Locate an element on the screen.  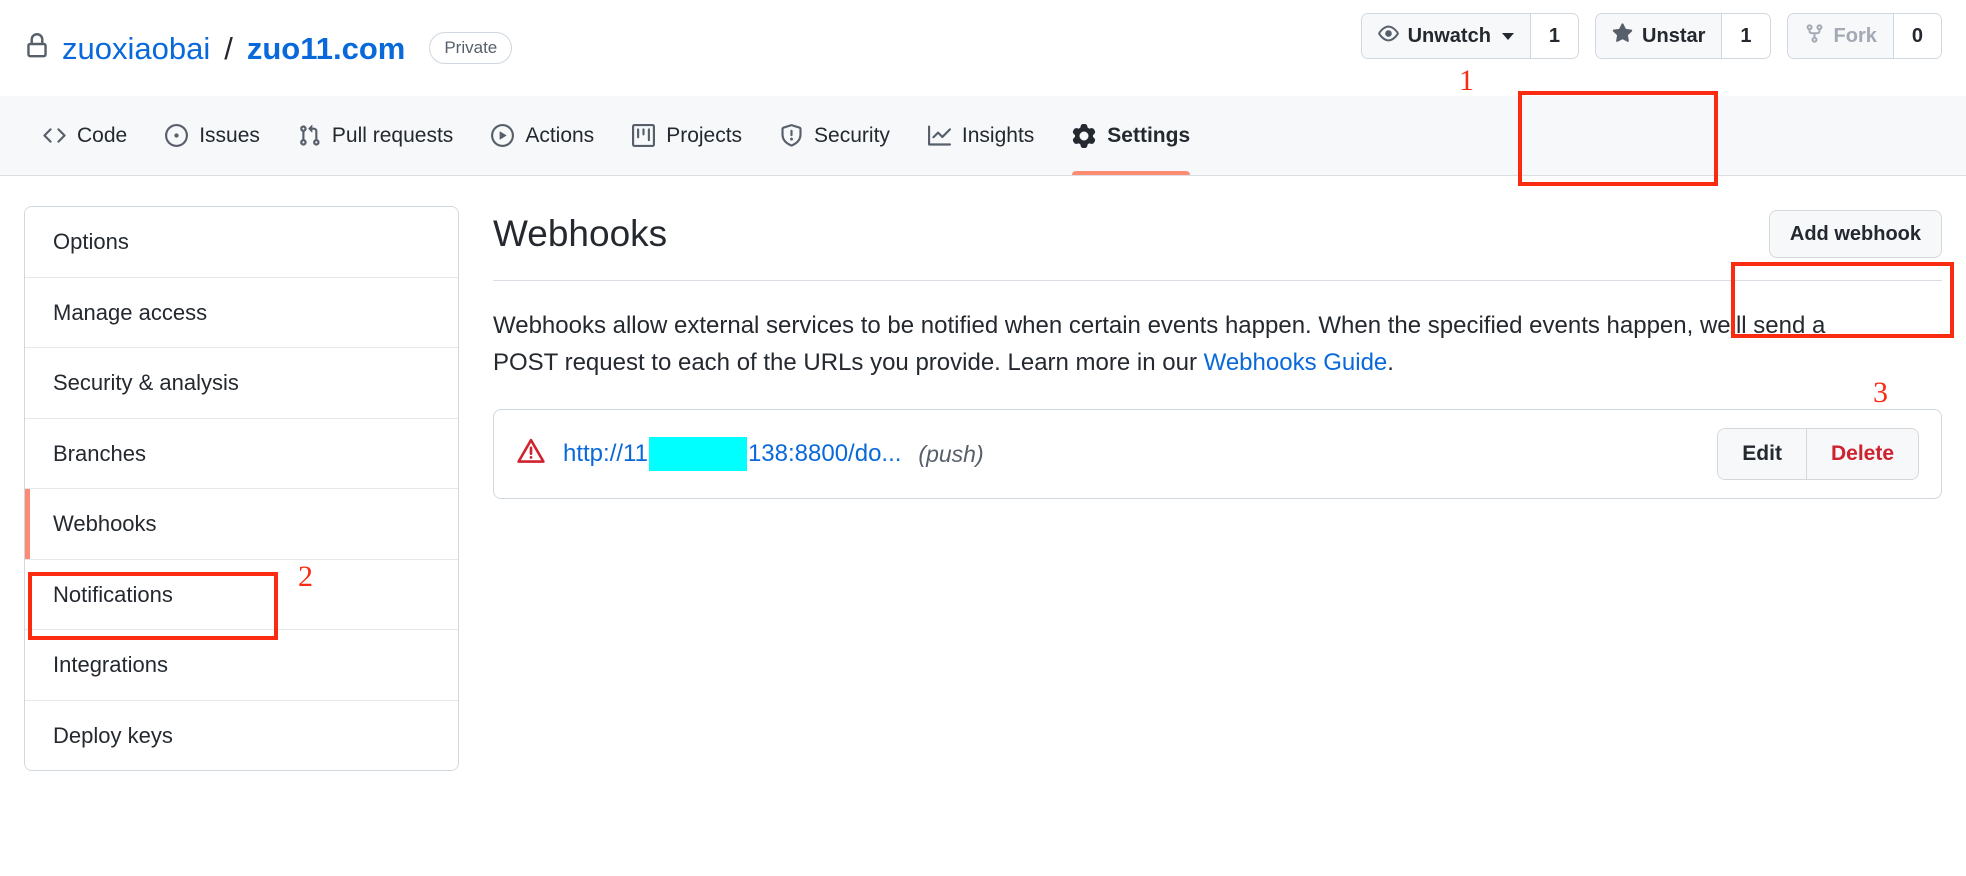
repo-nav-list: Code Issues Pull requests Actions Projec is located at coordinates (616, 135).